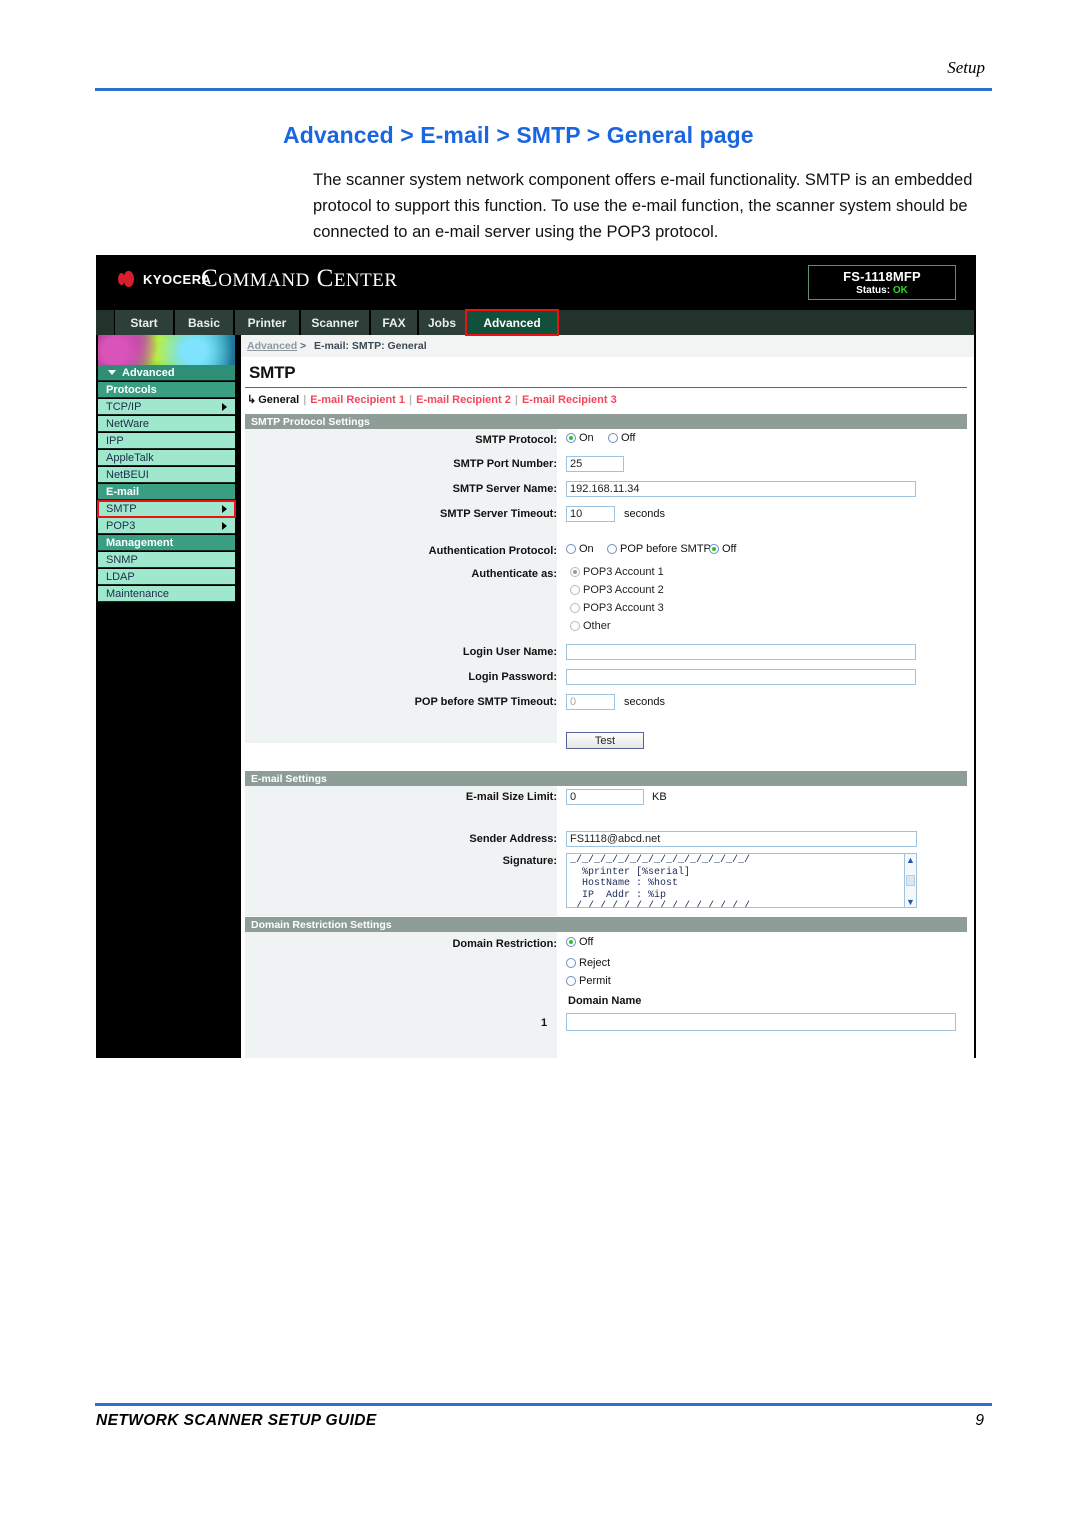 The image size is (1080, 1527). Describe the element at coordinates (569, 400) in the screenshot. I see `subnav-link-recipient-3: E-mail Recipient 3` at that location.